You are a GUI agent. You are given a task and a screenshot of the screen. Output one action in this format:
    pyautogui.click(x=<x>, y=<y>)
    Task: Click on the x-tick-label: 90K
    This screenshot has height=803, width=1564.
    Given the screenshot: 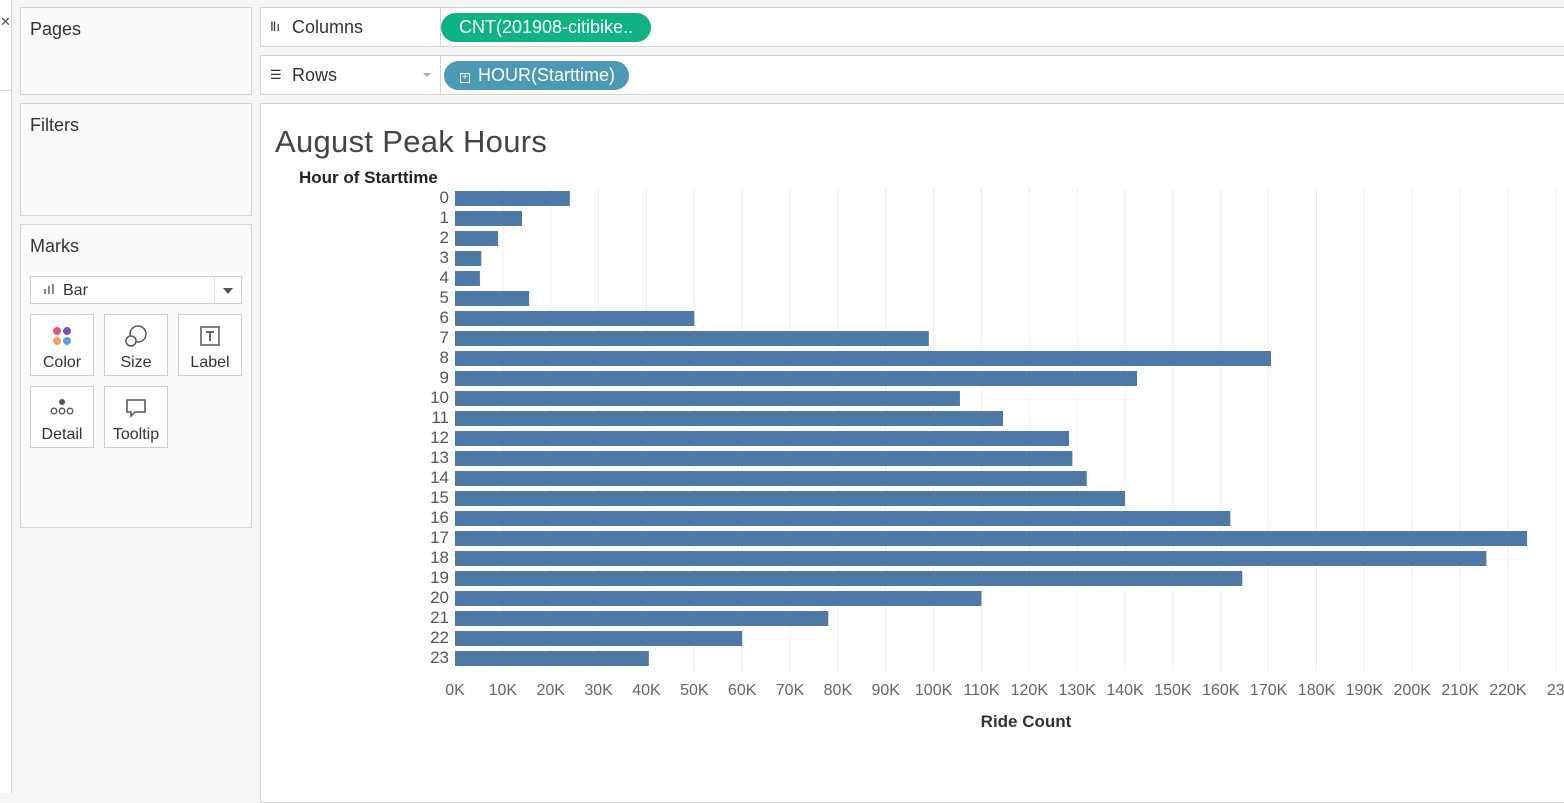 What is the action you would take?
    pyautogui.click(x=886, y=690)
    